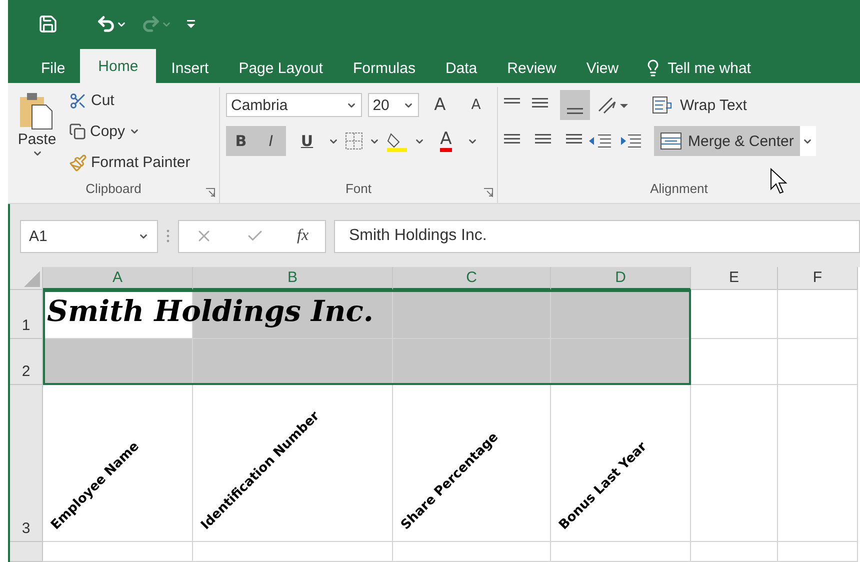  Describe the element at coordinates (727, 141) in the screenshot. I see `merge-center-button: Merge & Center` at that location.